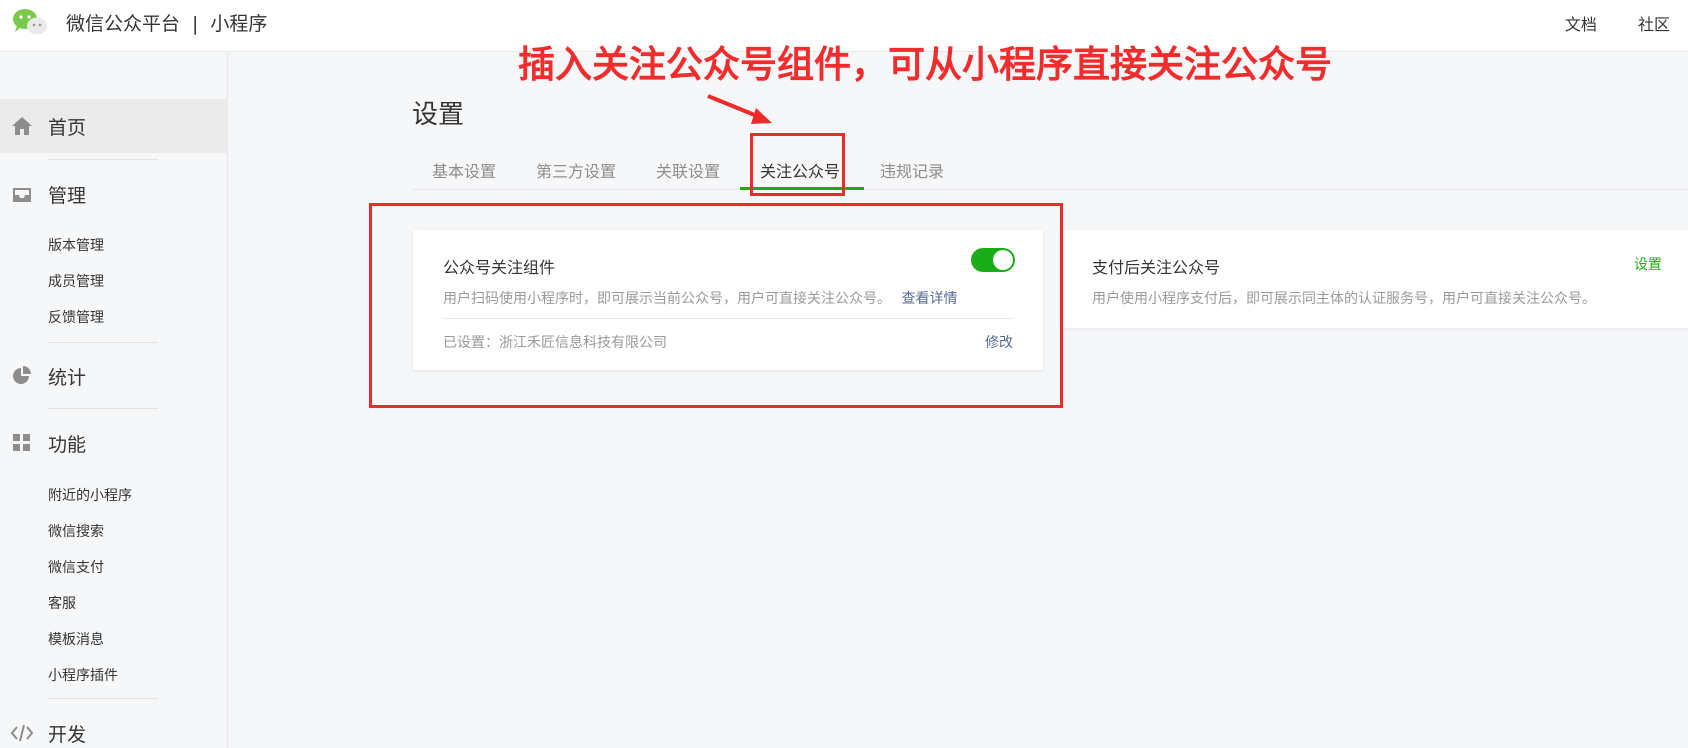  Describe the element at coordinates (21, 442) in the screenshot. I see `grid-icon` at that location.